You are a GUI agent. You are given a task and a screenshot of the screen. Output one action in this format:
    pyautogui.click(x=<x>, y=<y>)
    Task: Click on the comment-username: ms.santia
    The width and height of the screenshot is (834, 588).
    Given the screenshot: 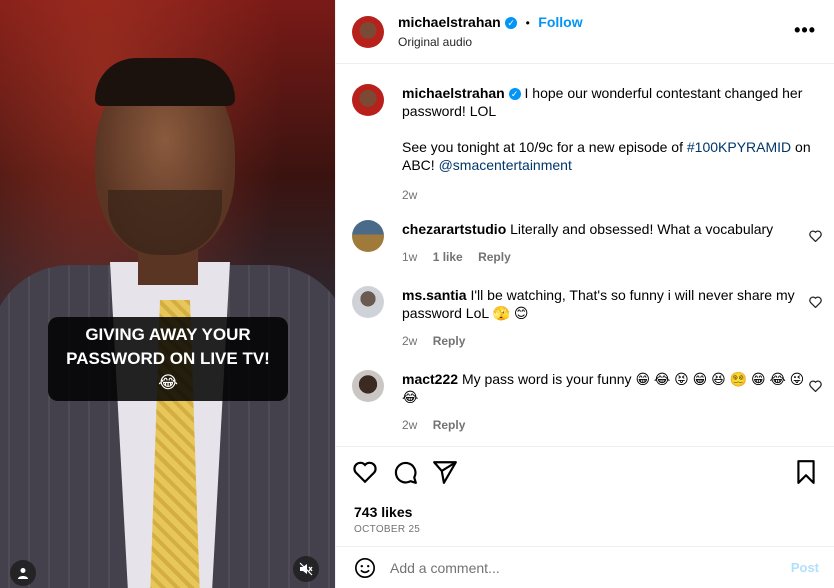 What is the action you would take?
    pyautogui.click(x=434, y=295)
    